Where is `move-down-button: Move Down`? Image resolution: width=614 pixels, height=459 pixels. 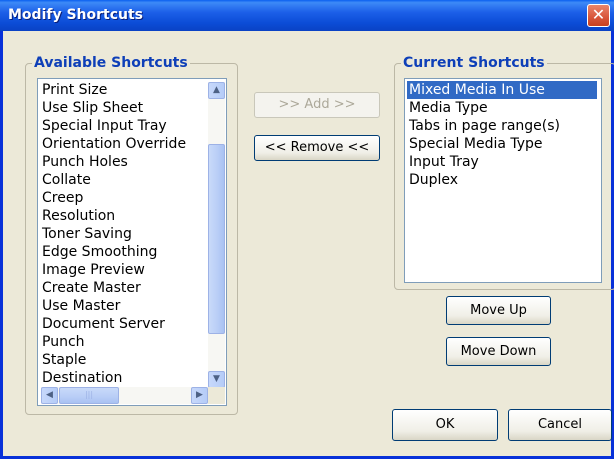 move-down-button: Move Down is located at coordinates (498, 351).